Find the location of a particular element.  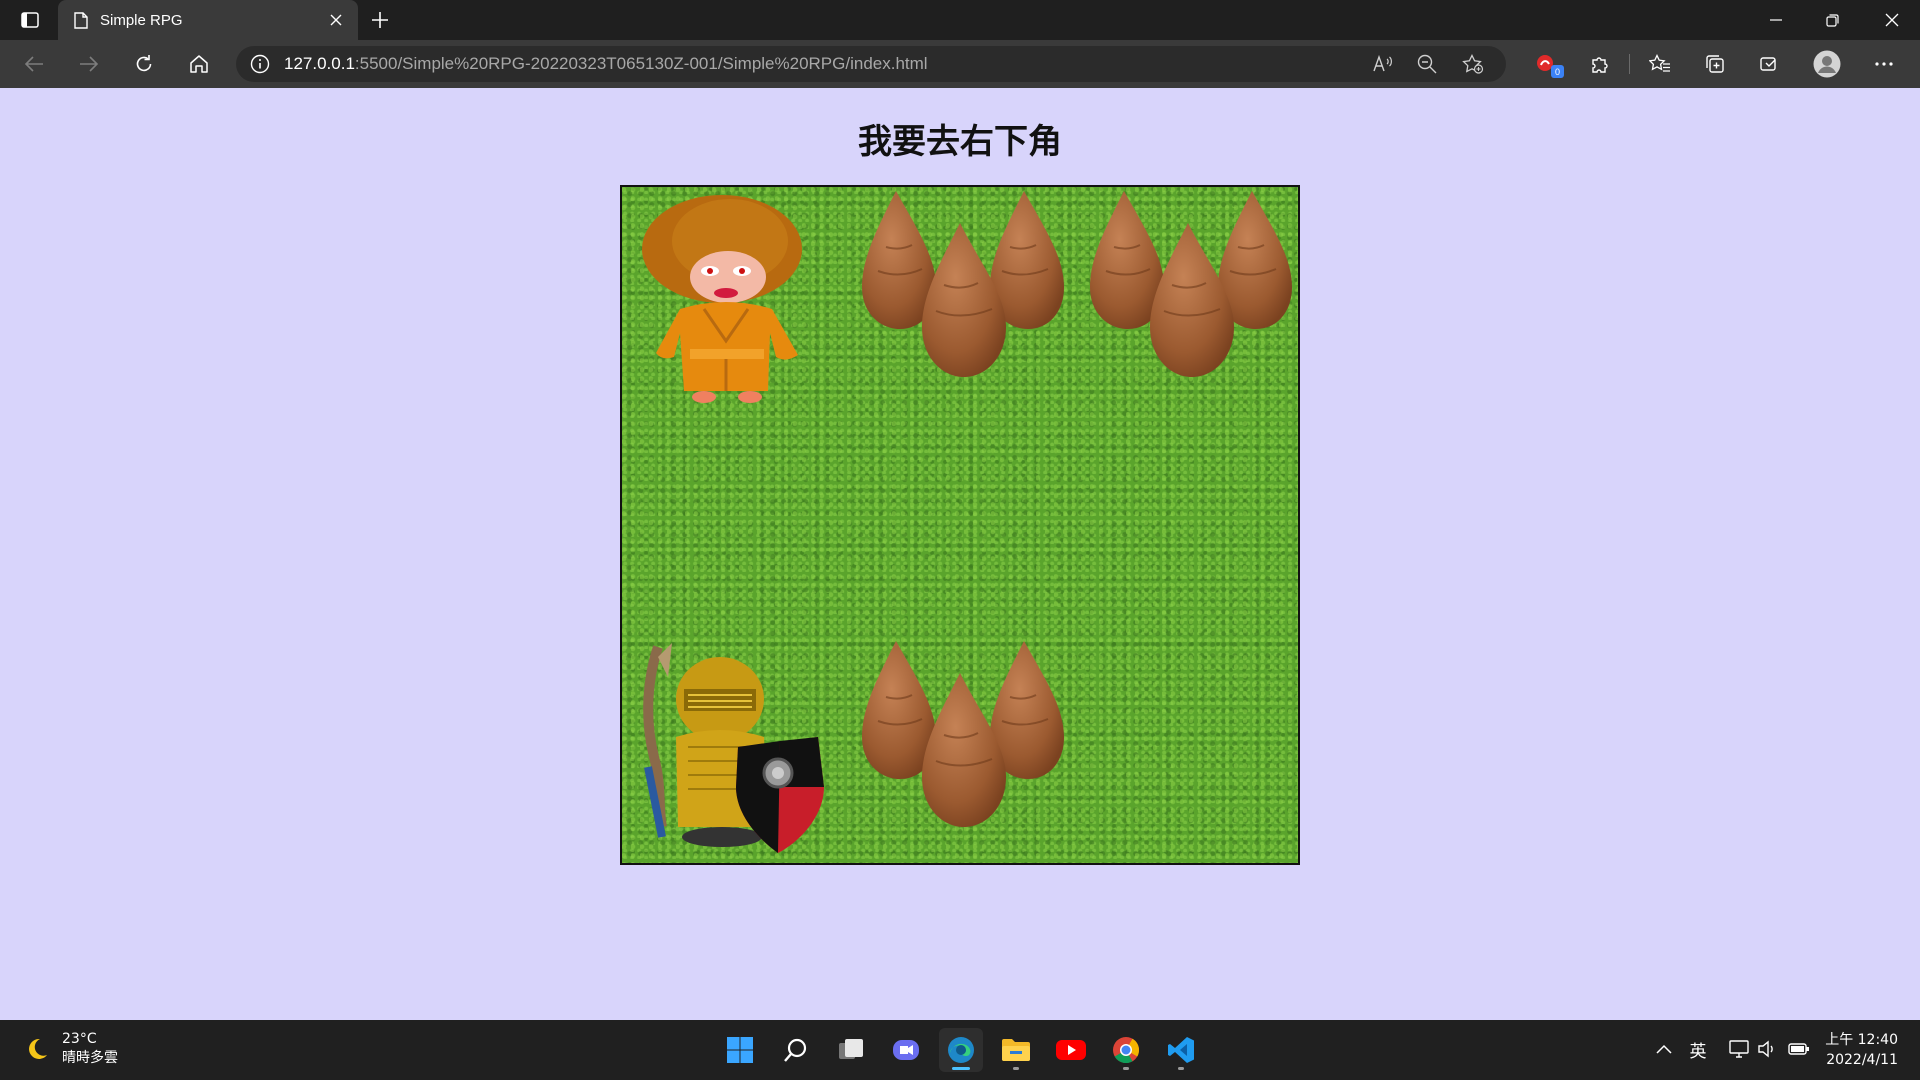

tab-actions-icon is located at coordinates (30, 20).